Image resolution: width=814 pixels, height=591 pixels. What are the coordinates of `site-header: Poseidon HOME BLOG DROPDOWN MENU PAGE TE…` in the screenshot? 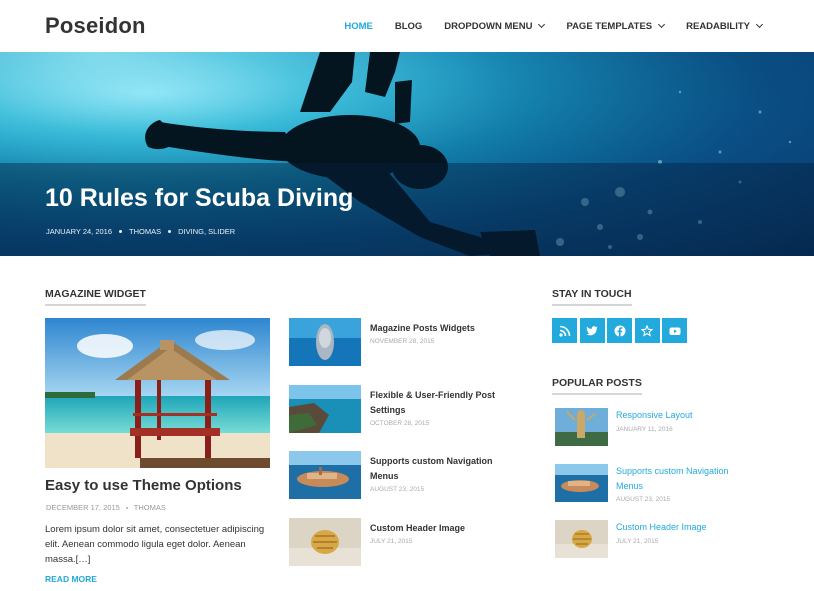 It's located at (407, 26).